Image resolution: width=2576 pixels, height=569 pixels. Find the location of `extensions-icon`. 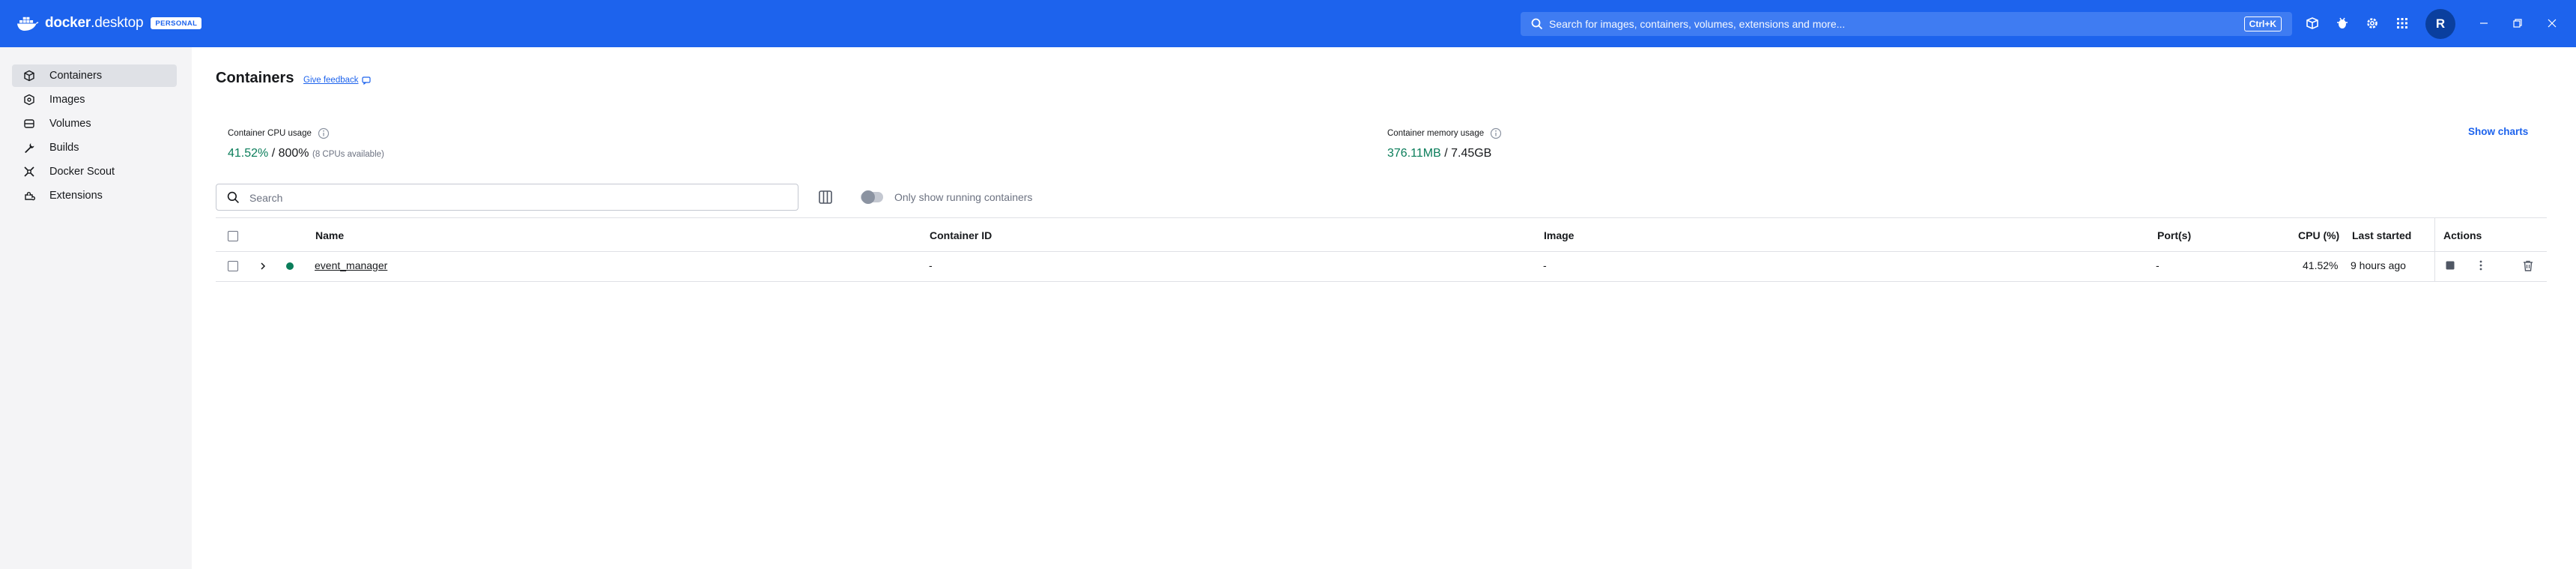

extensions-icon is located at coordinates (29, 195).